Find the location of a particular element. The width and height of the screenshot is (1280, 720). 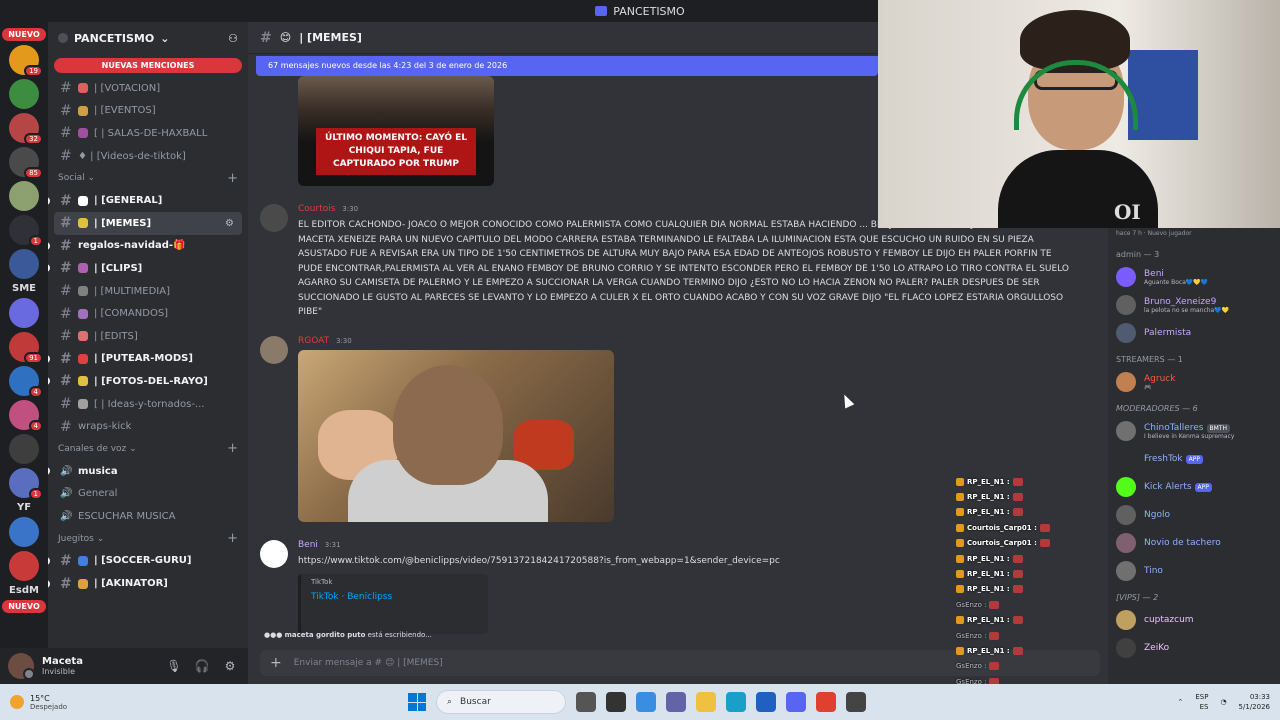

server-text-yf: YF is located at coordinates (24, 507).